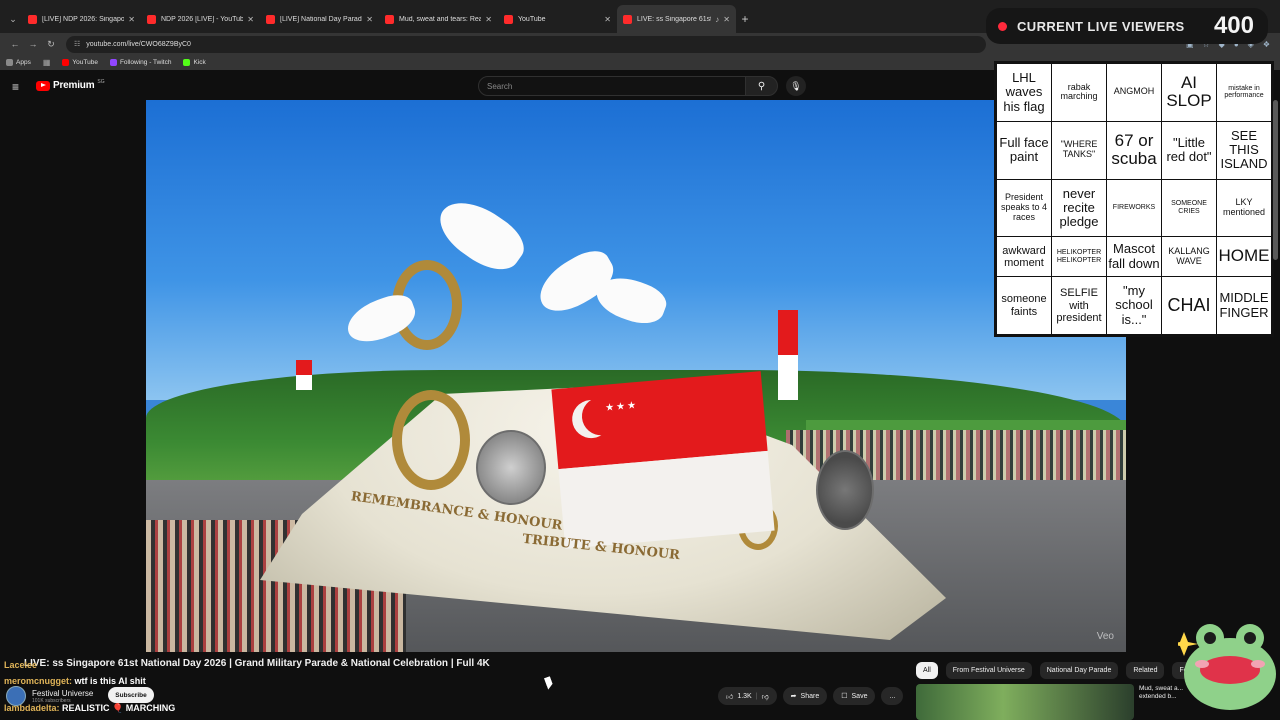 This screenshot has height=720, width=1280. I want to click on reload-icon: ↻, so click(51, 44).